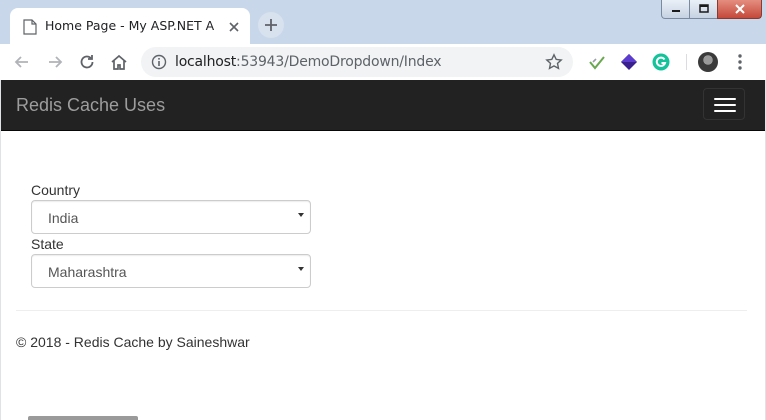 The image size is (766, 420). Describe the element at coordinates (55, 62) in the screenshot. I see `forward-icon` at that location.